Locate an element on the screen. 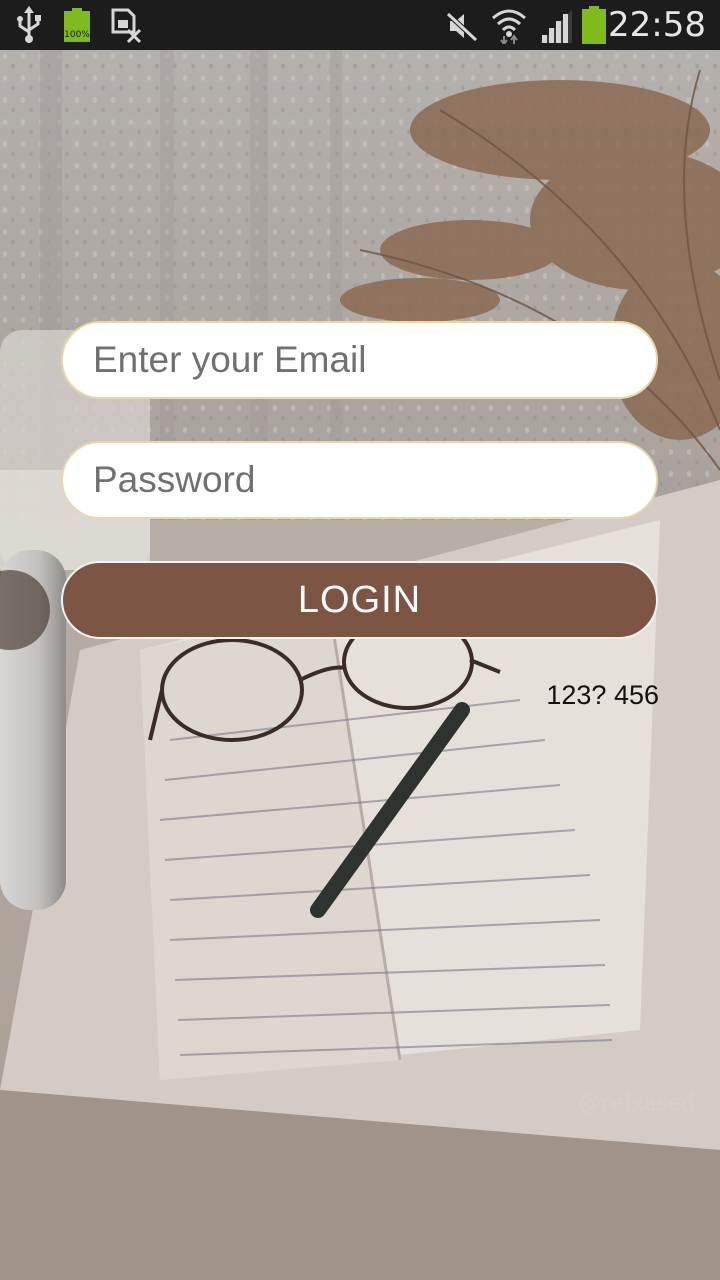  watermark-text: @relxased is located at coordinates (637, 1103).